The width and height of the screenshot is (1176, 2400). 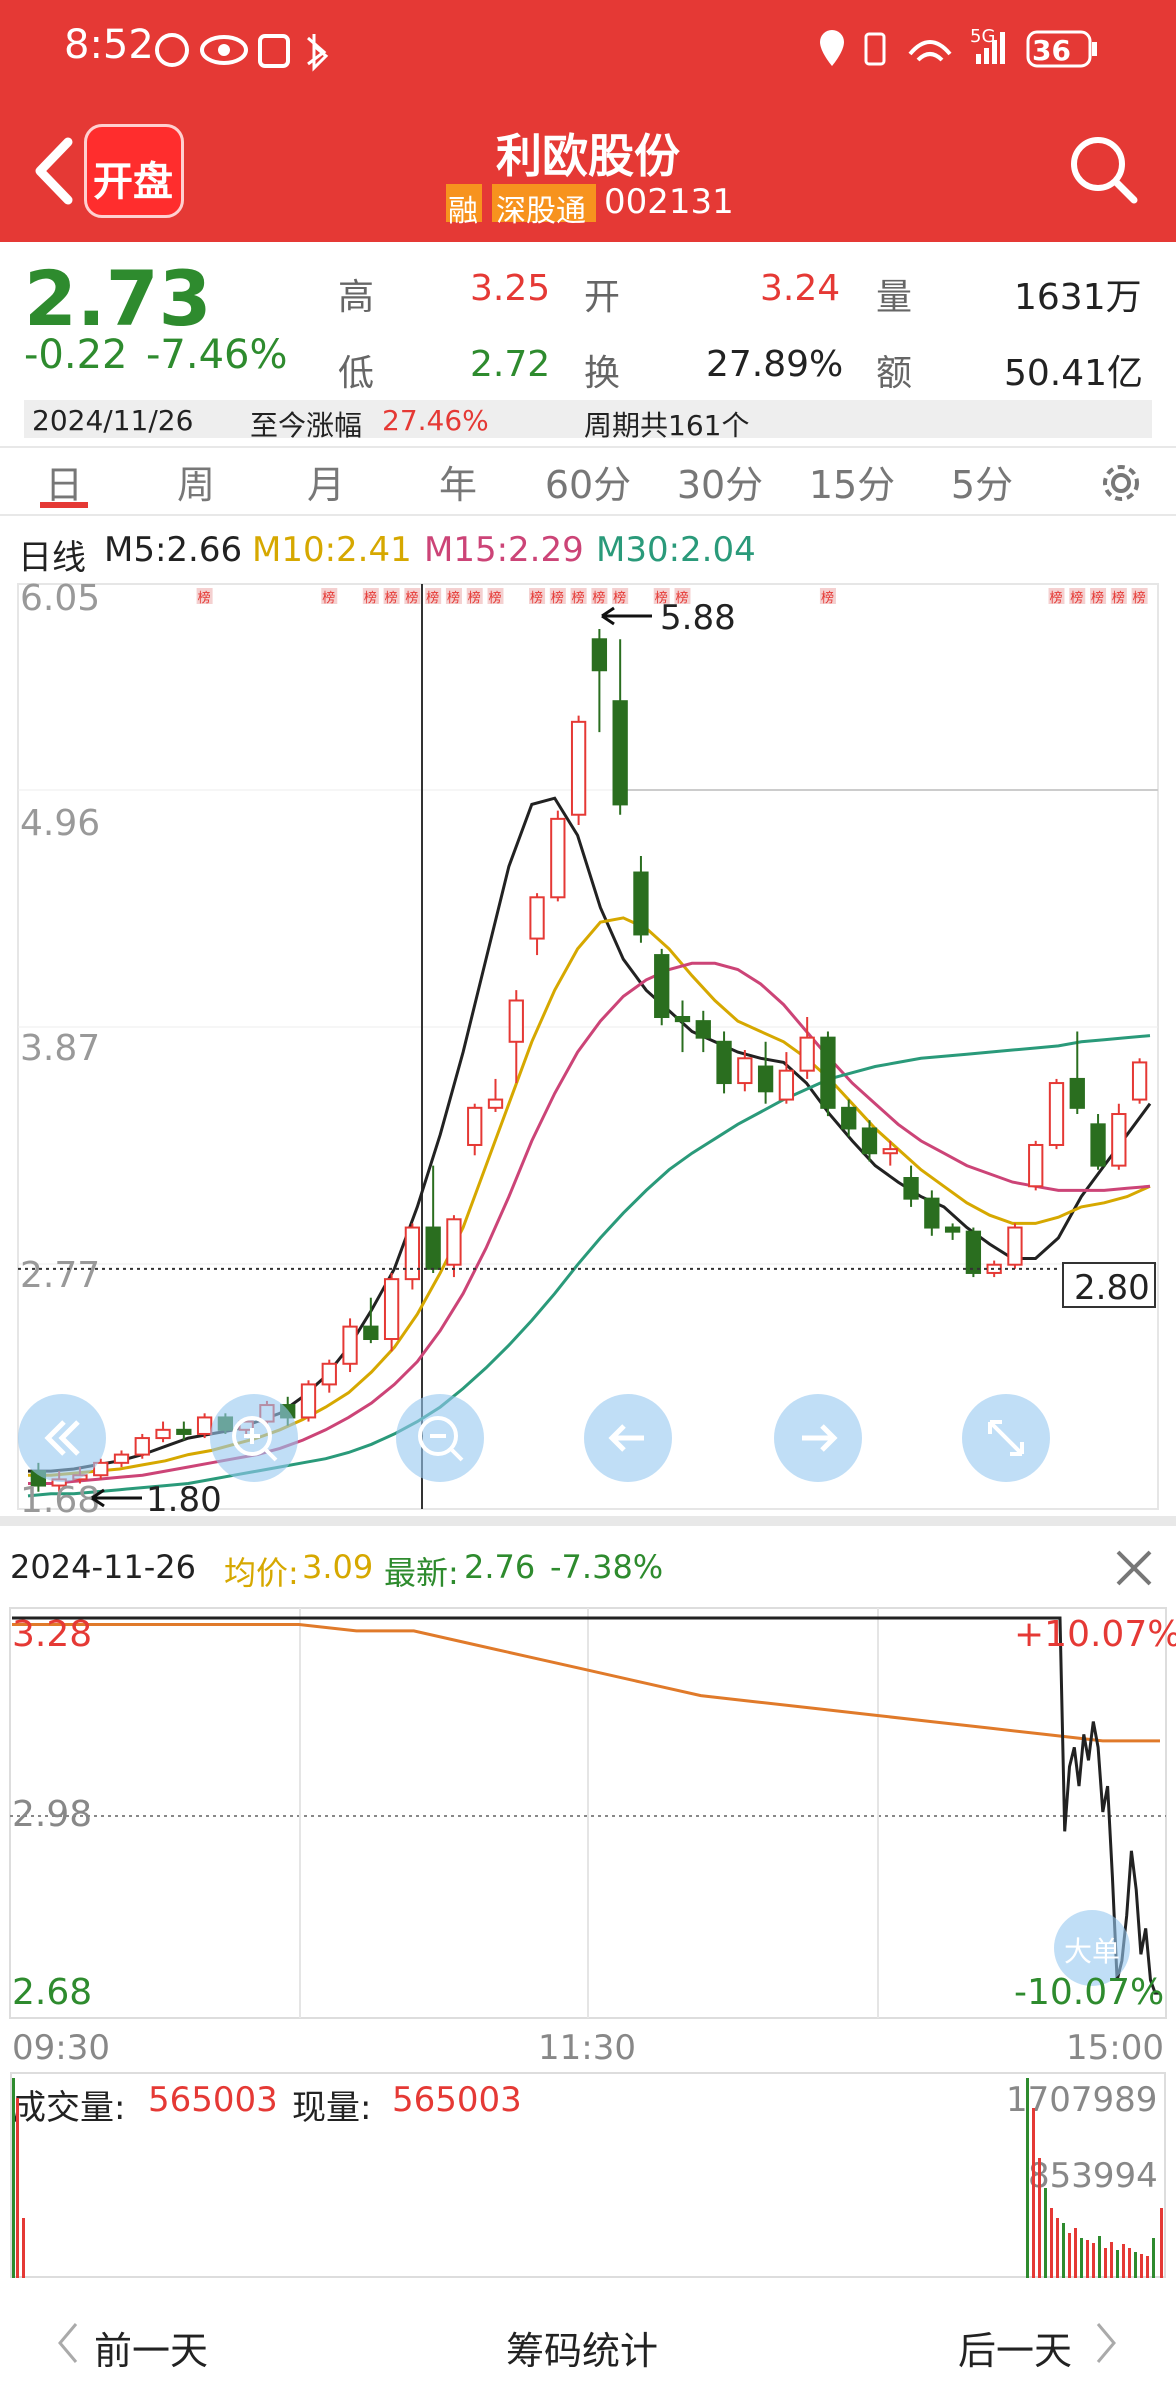 What do you see at coordinates (588, 1521) in the screenshot?
I see `panel-divider` at bounding box center [588, 1521].